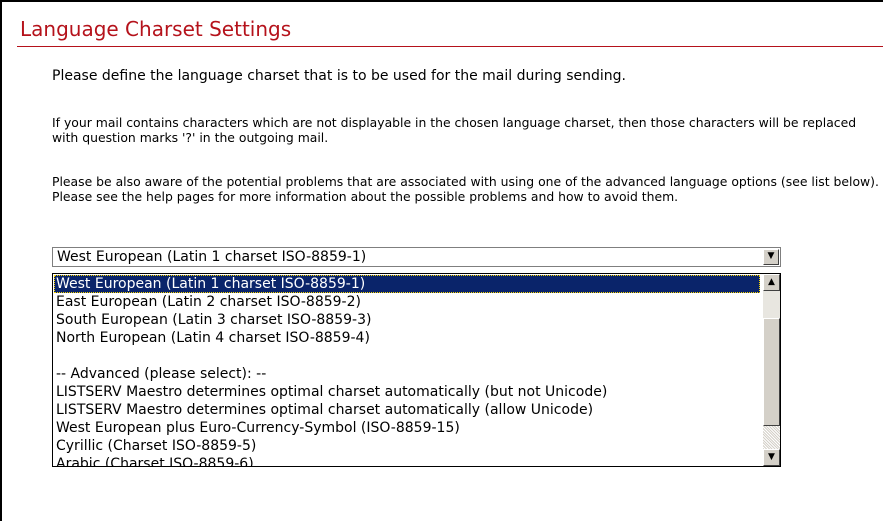 This screenshot has width=883, height=521. What do you see at coordinates (156, 29) in the screenshot?
I see `page-title: Language Charset Settings` at bounding box center [156, 29].